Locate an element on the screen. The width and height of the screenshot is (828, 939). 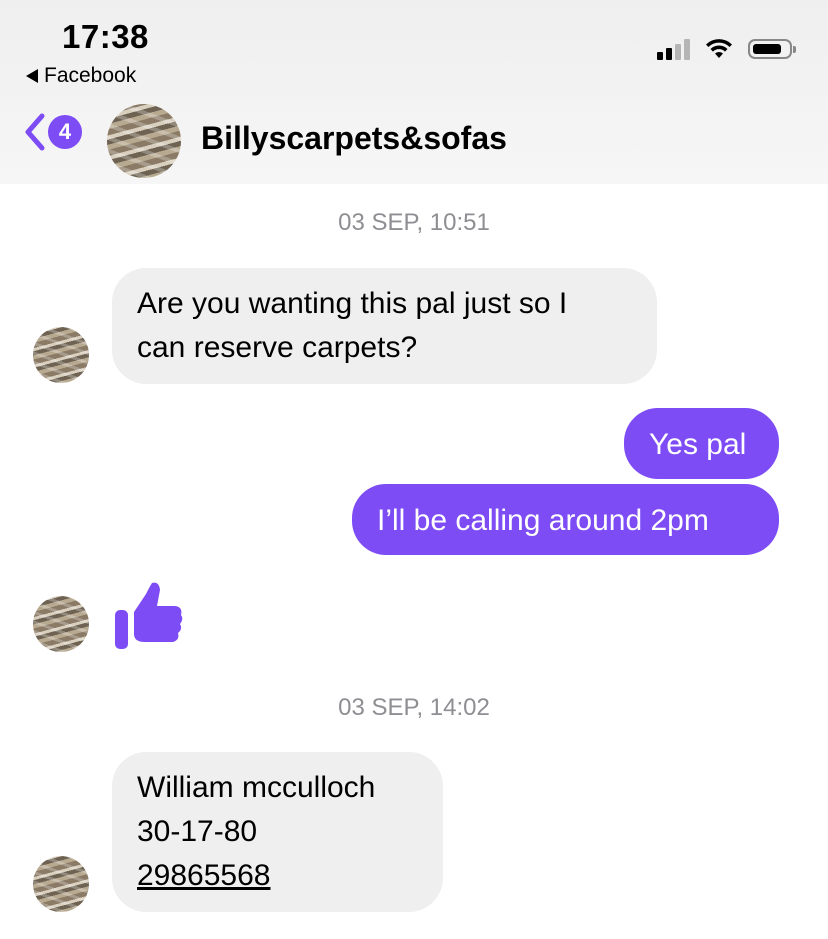
back-app-label: Facebook is located at coordinates (90, 75).